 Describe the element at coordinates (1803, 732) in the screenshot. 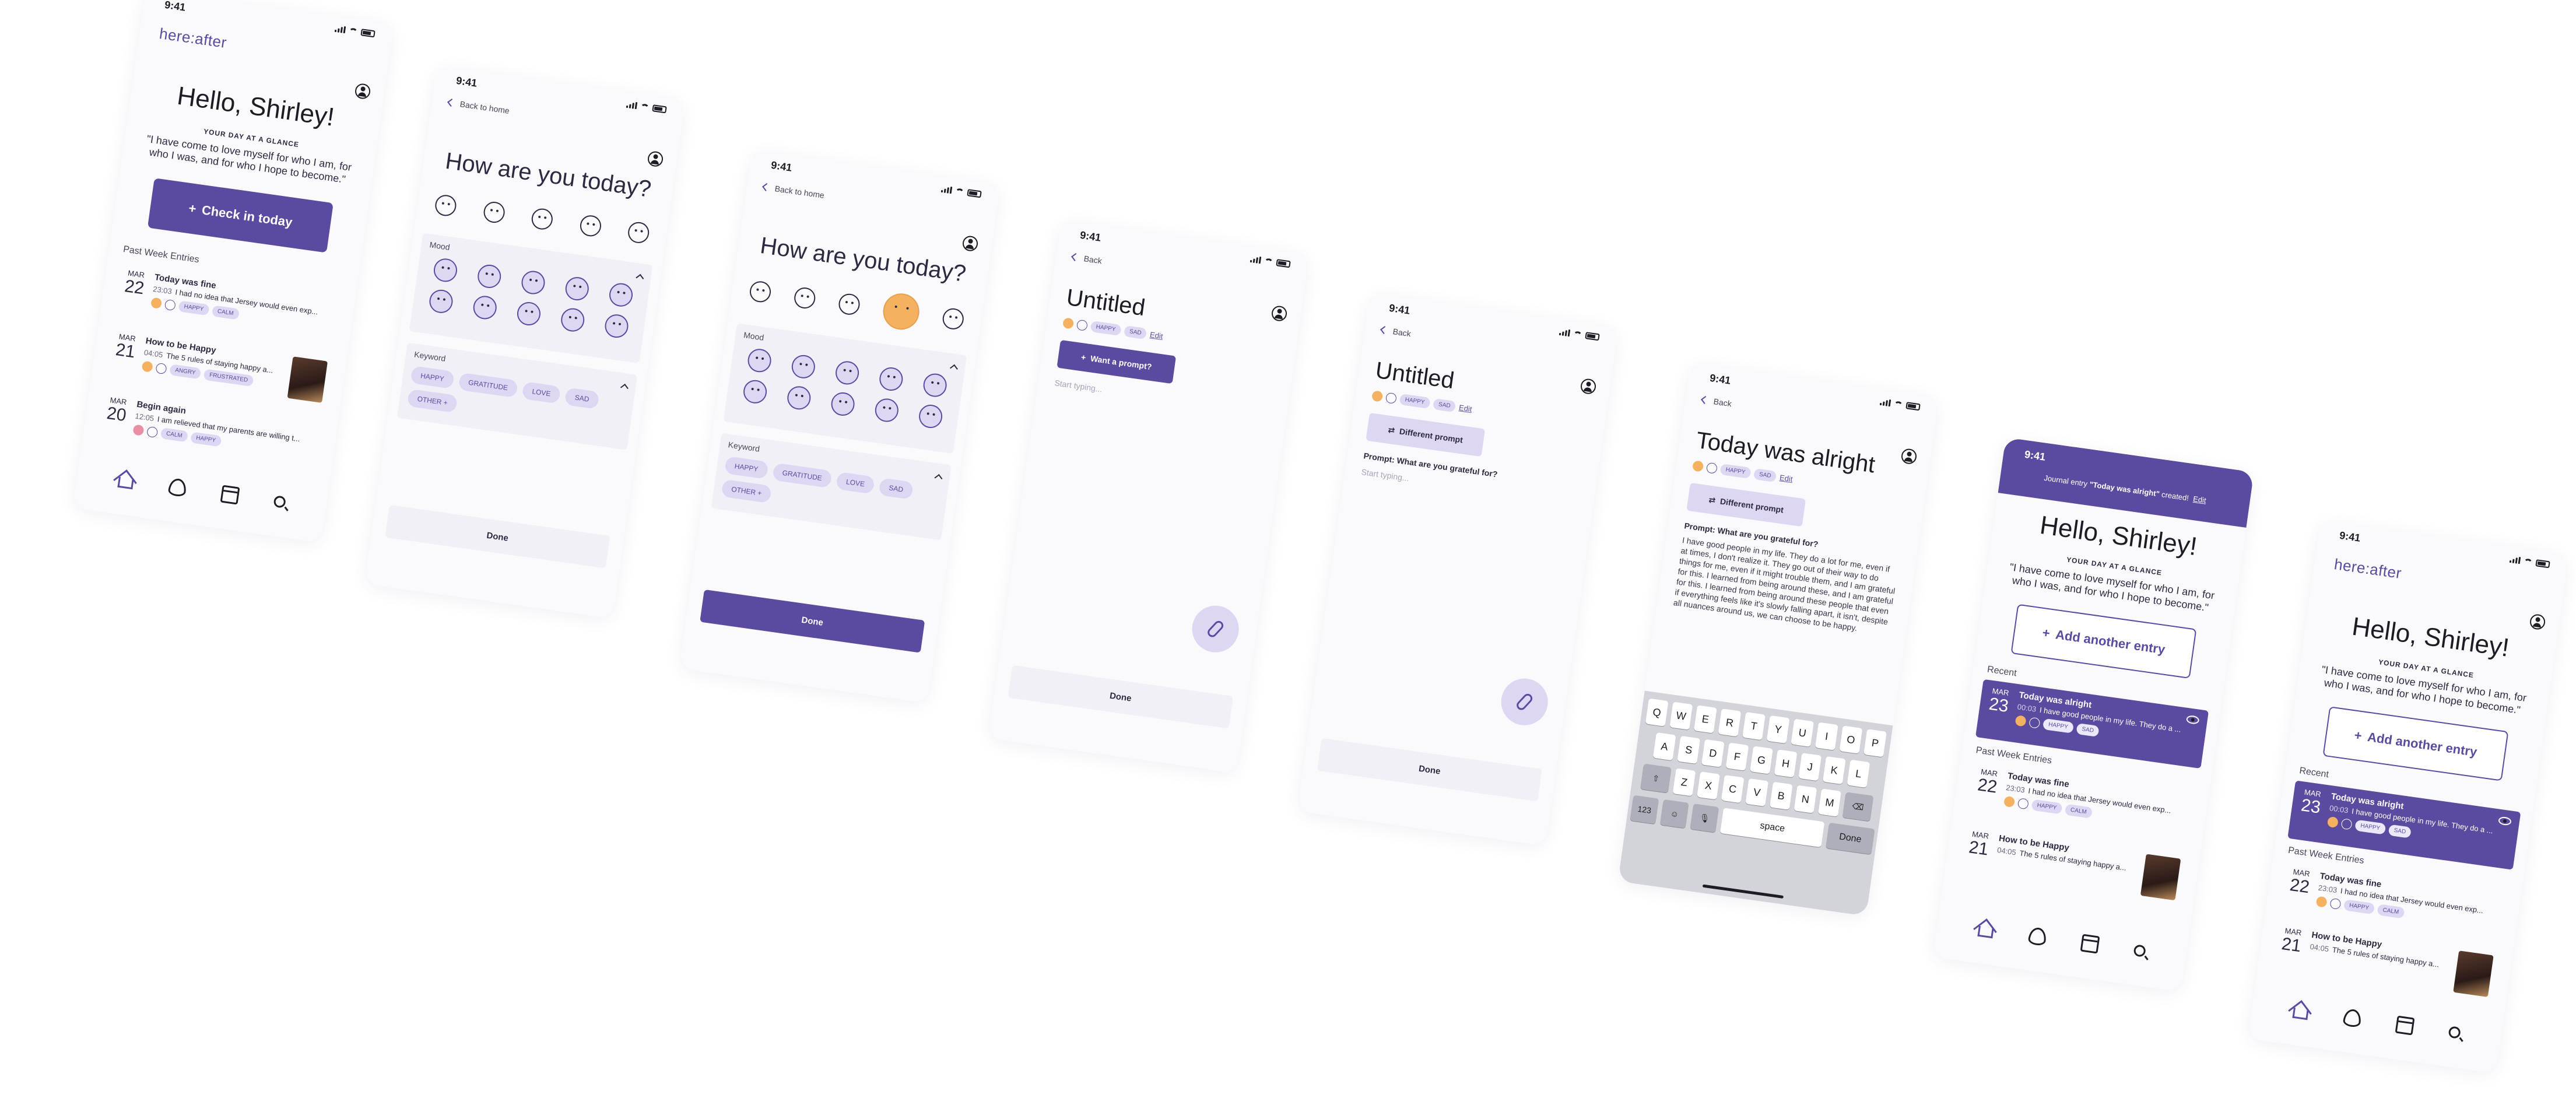

I see `key: U` at that location.